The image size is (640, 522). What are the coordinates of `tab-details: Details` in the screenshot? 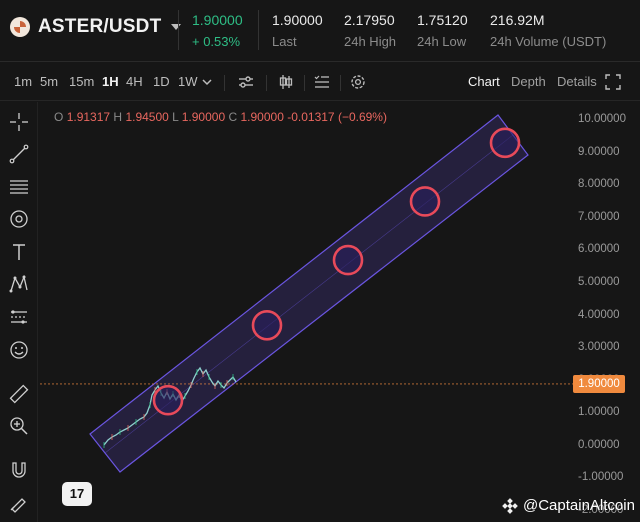 It's located at (577, 81).